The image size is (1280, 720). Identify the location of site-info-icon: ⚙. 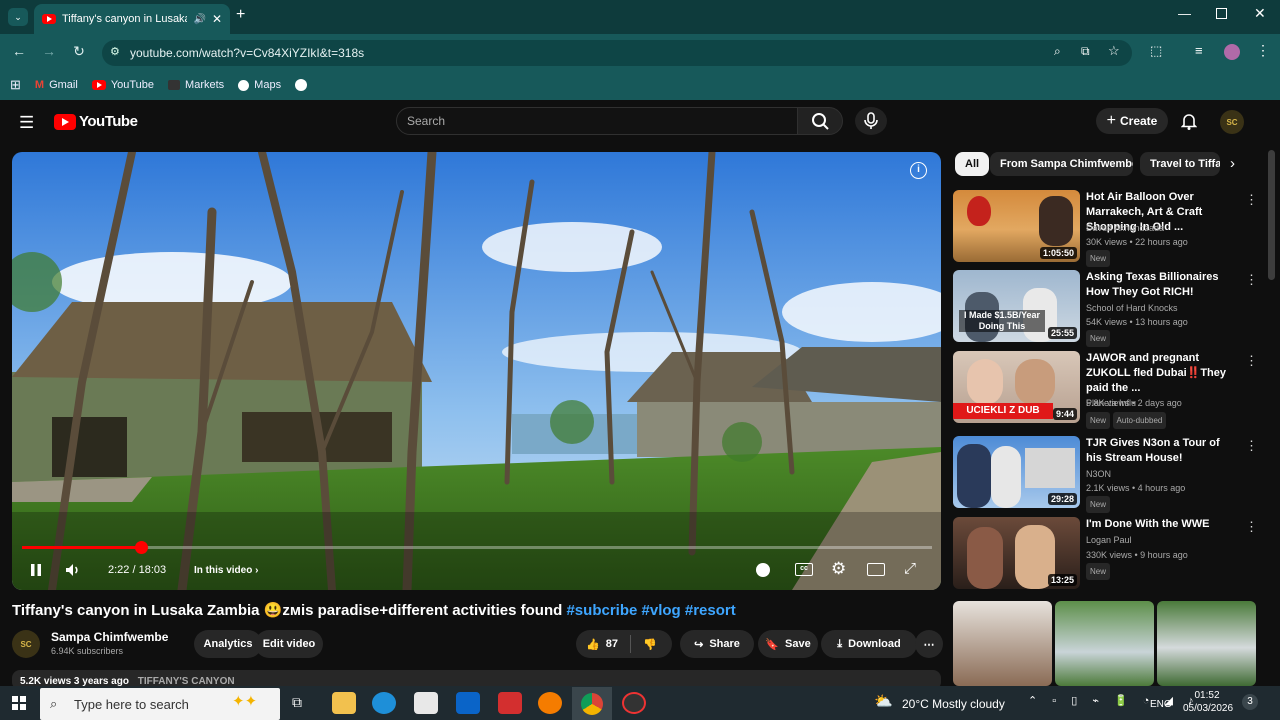
(115, 51).